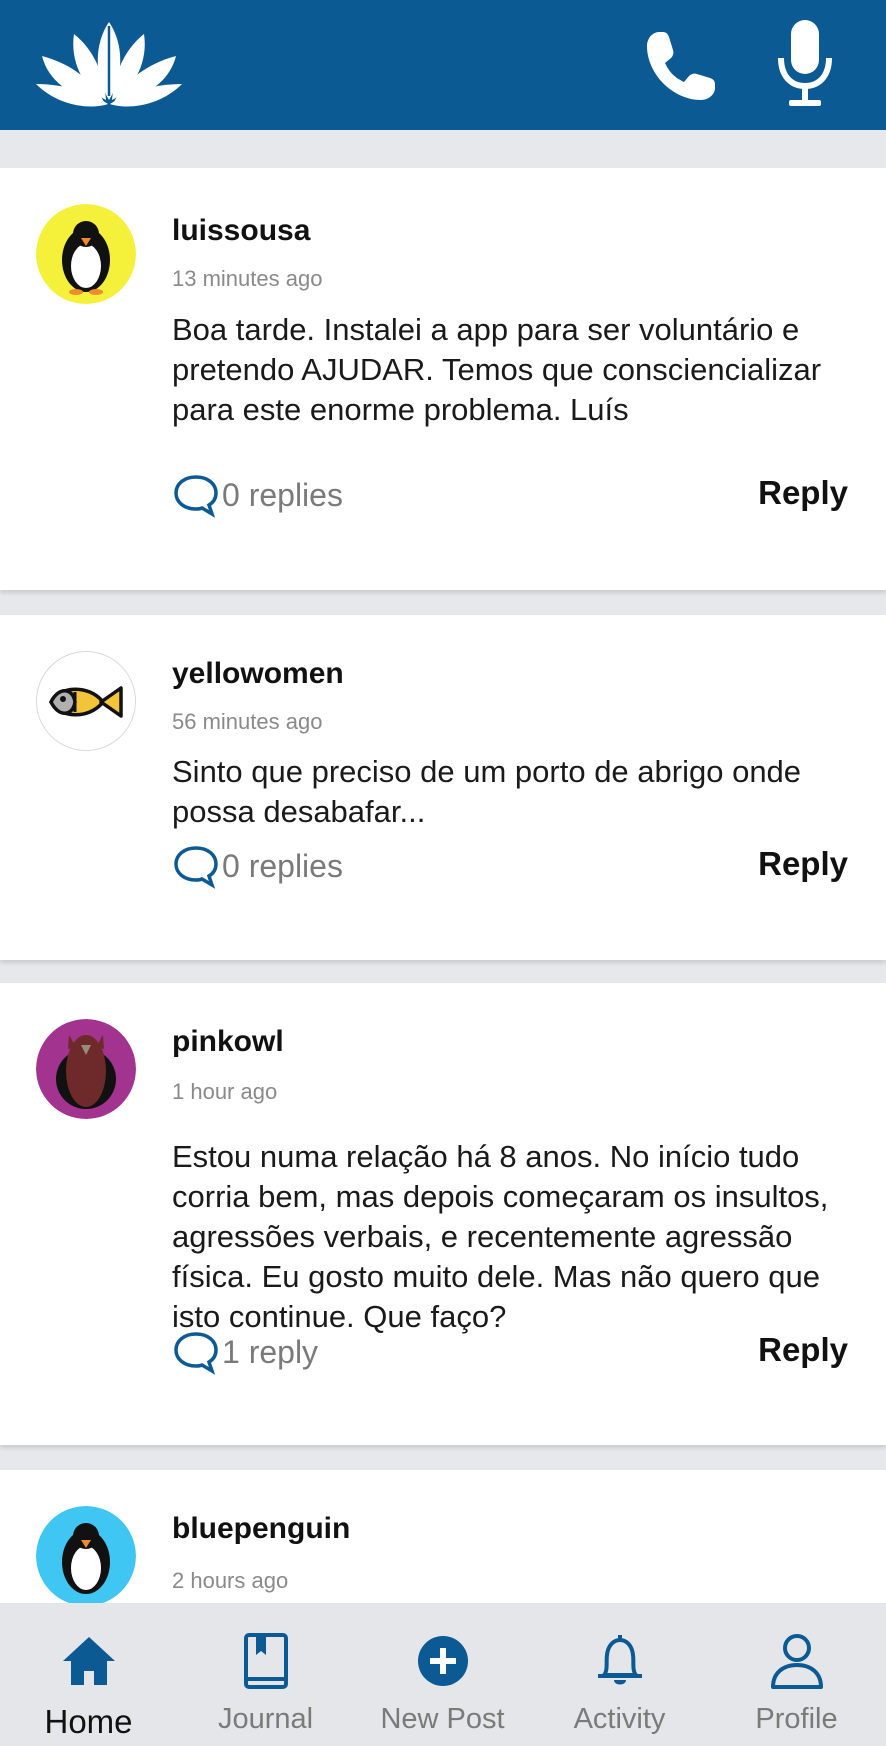 The width and height of the screenshot is (886, 1746). I want to click on tab-journal: Journal, so click(265, 1674).